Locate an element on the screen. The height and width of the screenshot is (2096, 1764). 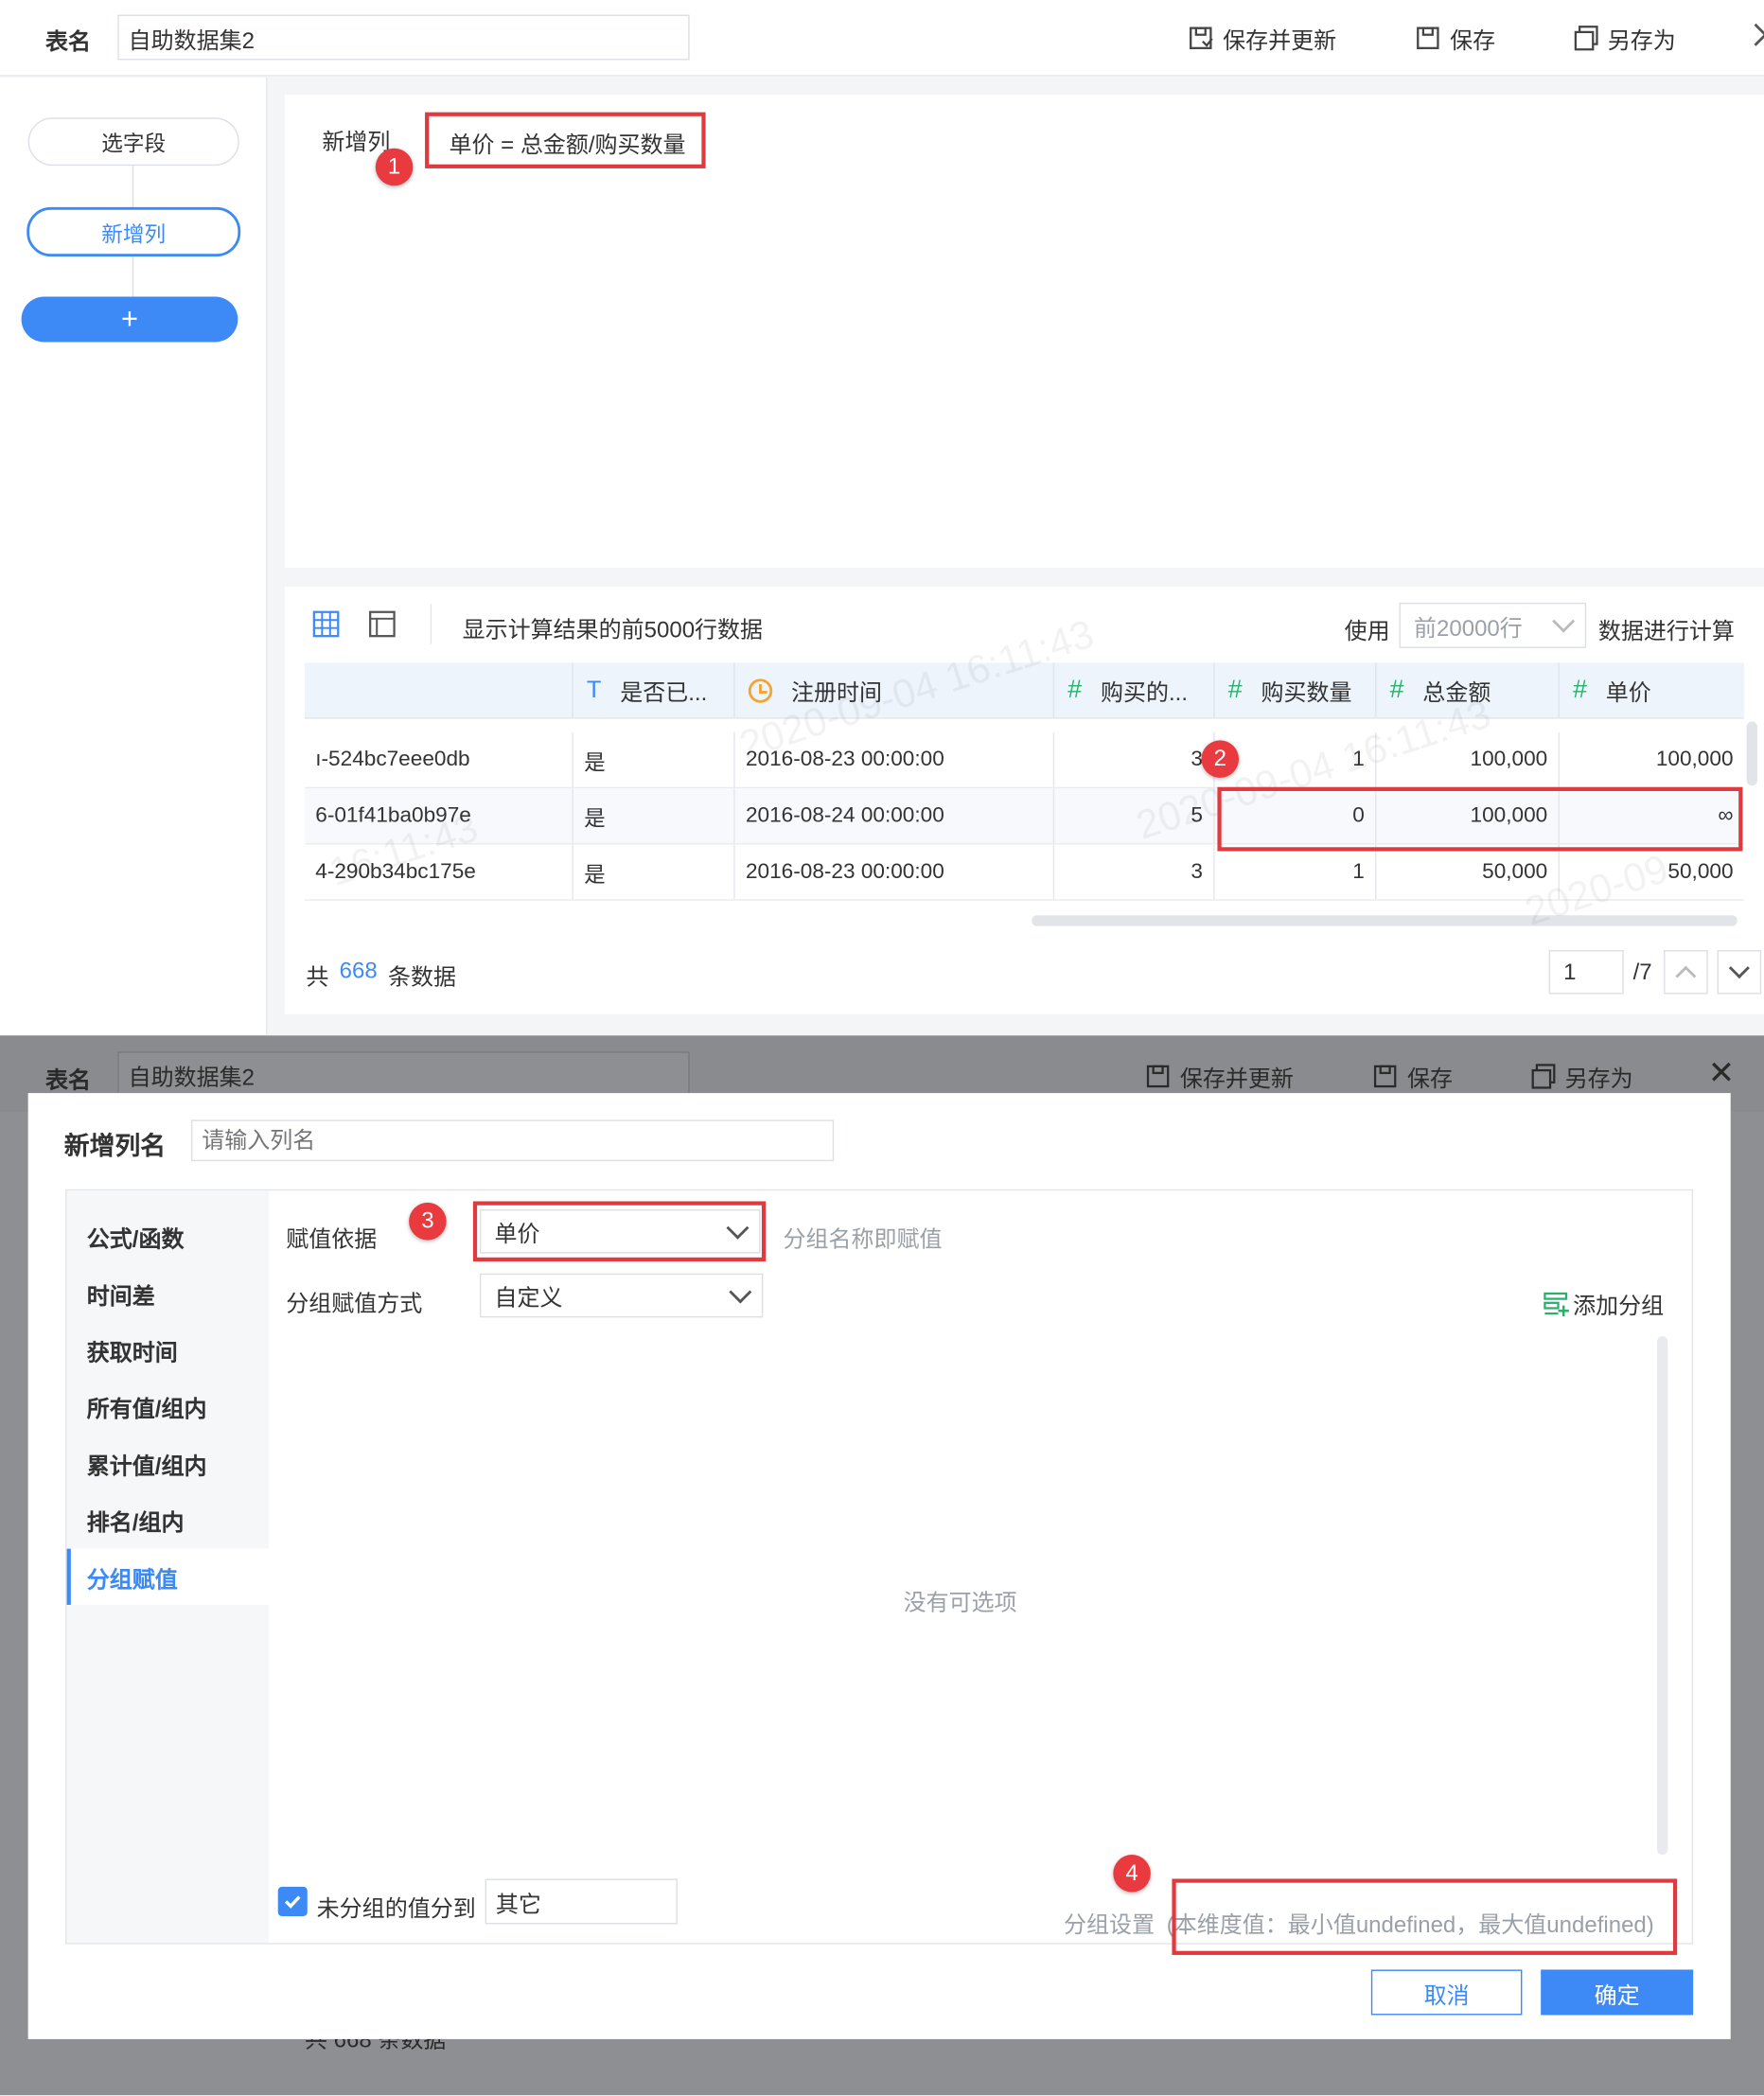
page-down-button is located at coordinates (1739, 972).